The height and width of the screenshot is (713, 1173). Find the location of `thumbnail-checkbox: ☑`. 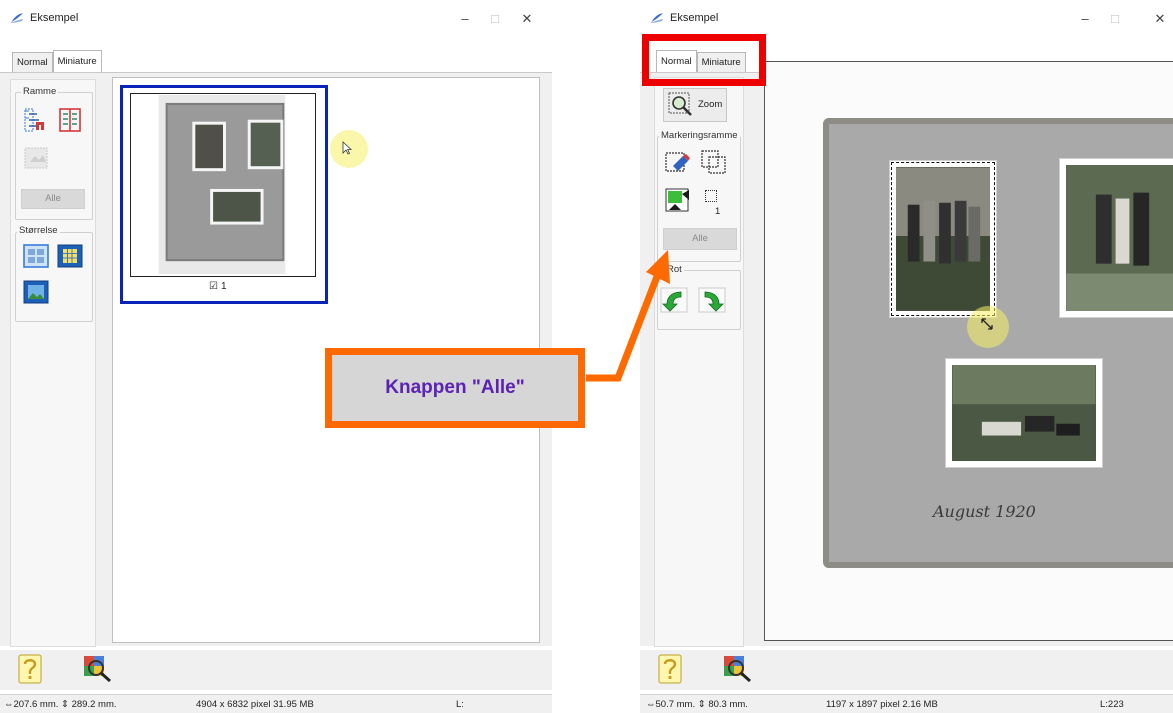

thumbnail-checkbox: ☑ is located at coordinates (213, 286).